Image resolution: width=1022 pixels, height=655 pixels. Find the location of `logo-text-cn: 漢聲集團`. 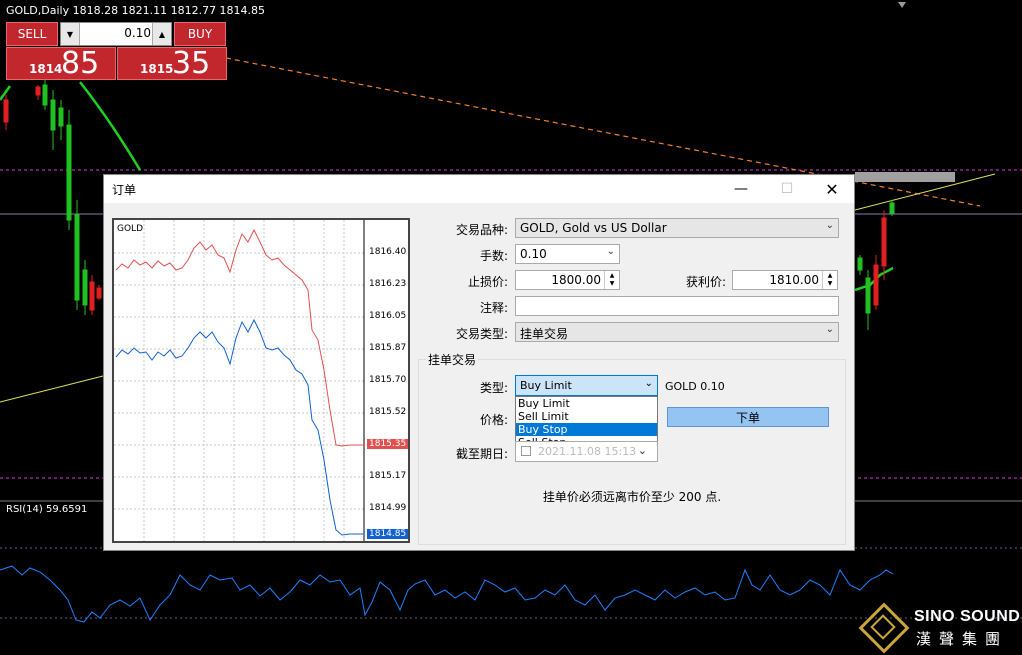

logo-text-cn: 漢聲集團 is located at coordinates (962, 639).